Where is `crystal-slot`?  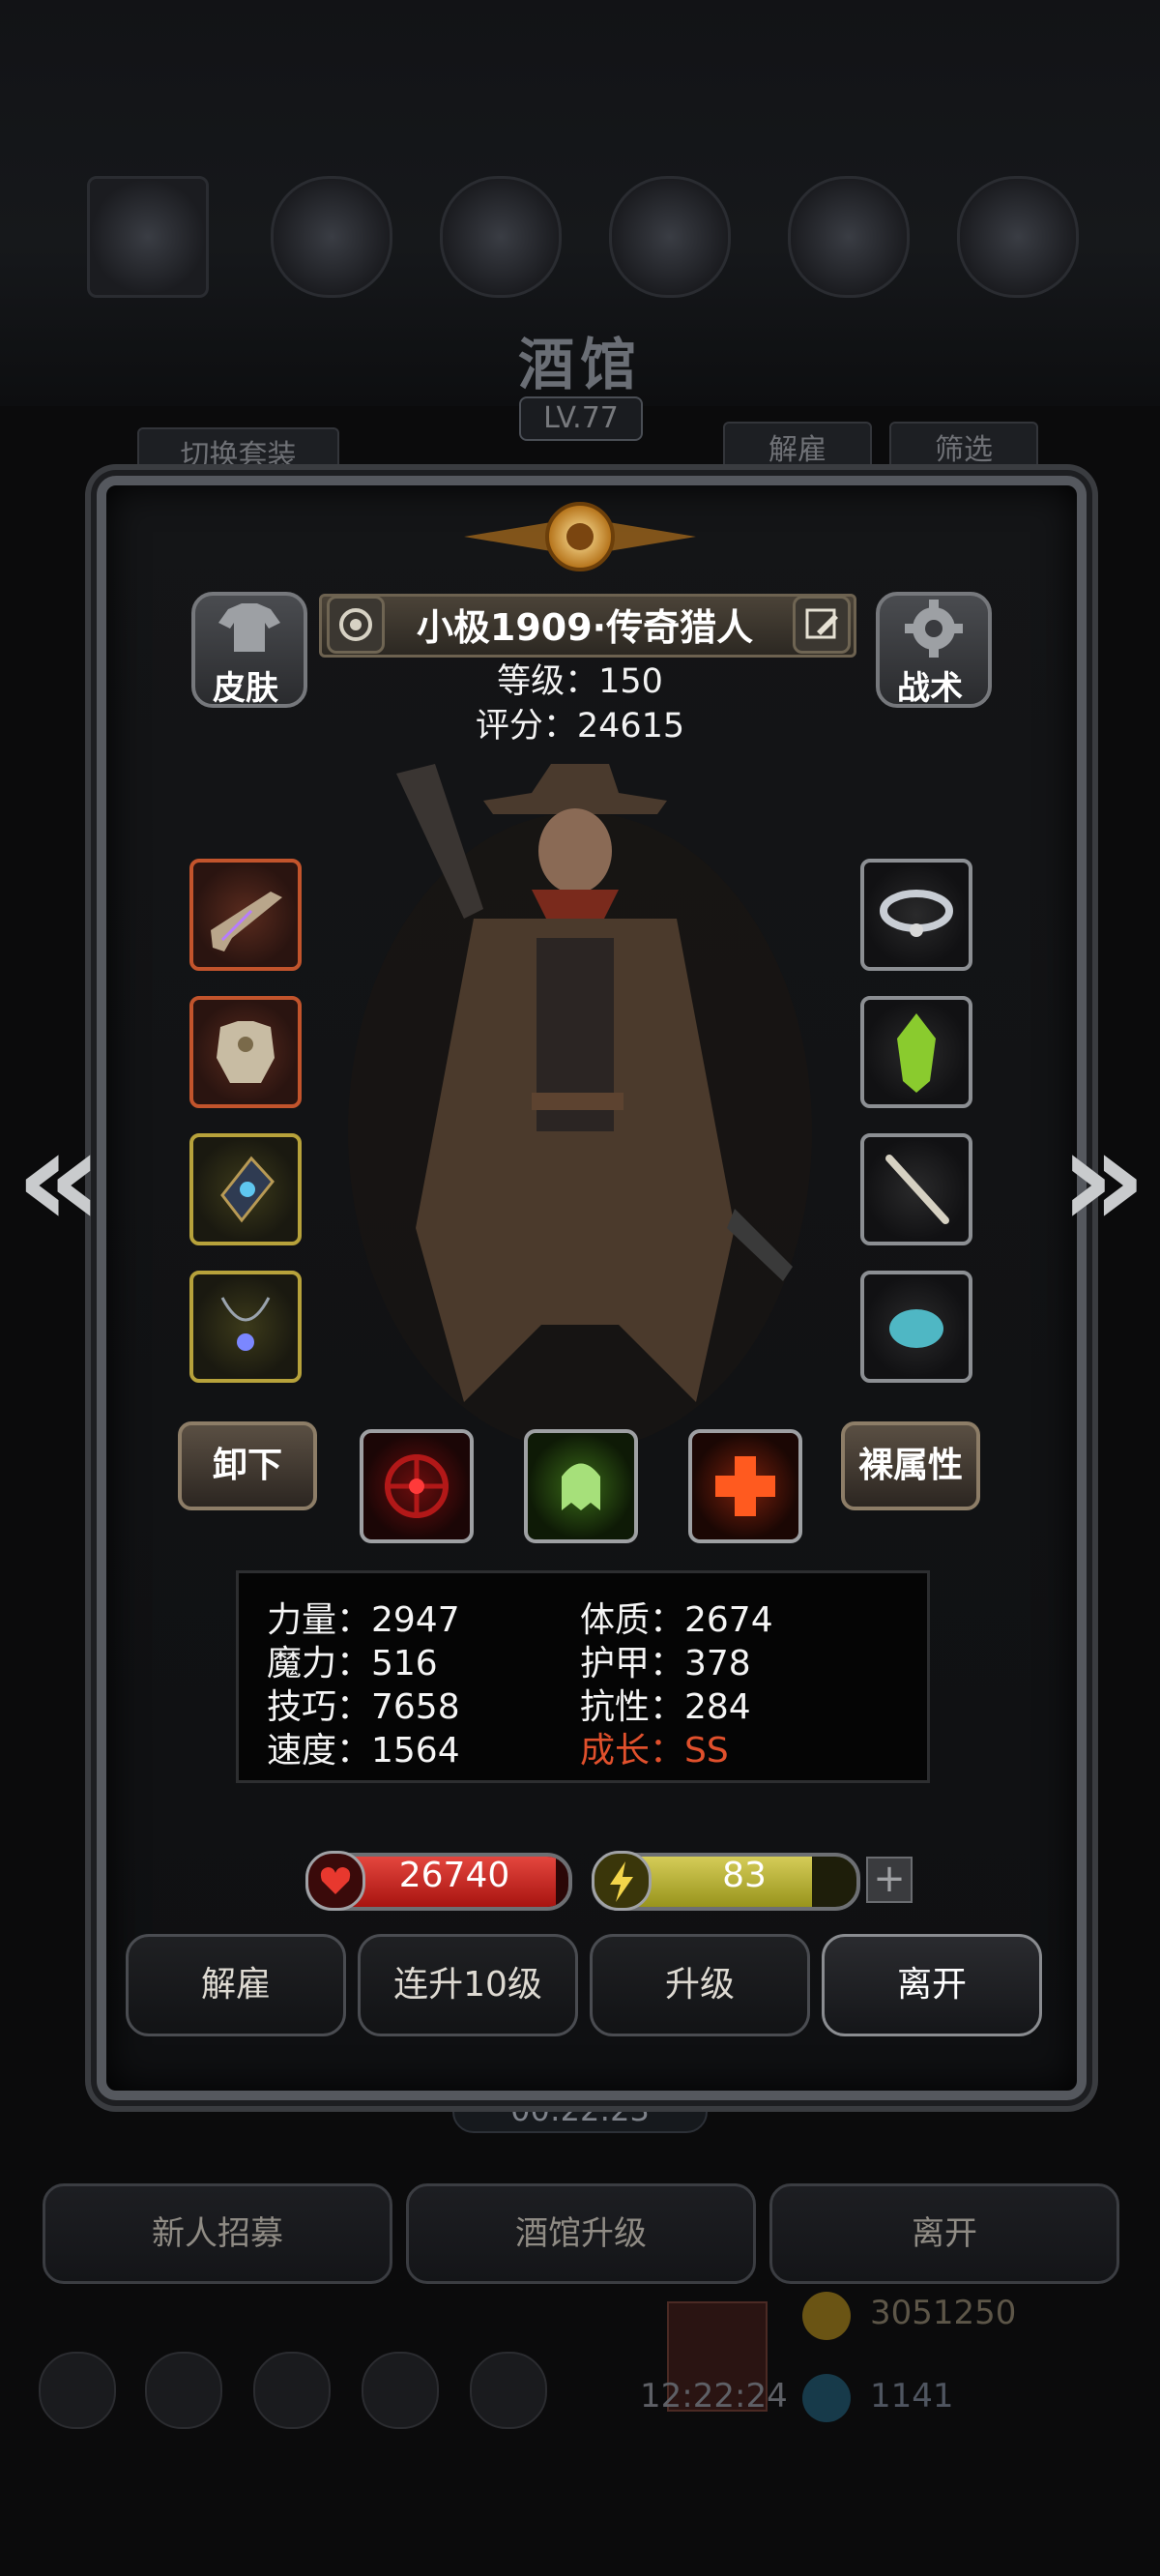
crystal-slot is located at coordinates (916, 1052).